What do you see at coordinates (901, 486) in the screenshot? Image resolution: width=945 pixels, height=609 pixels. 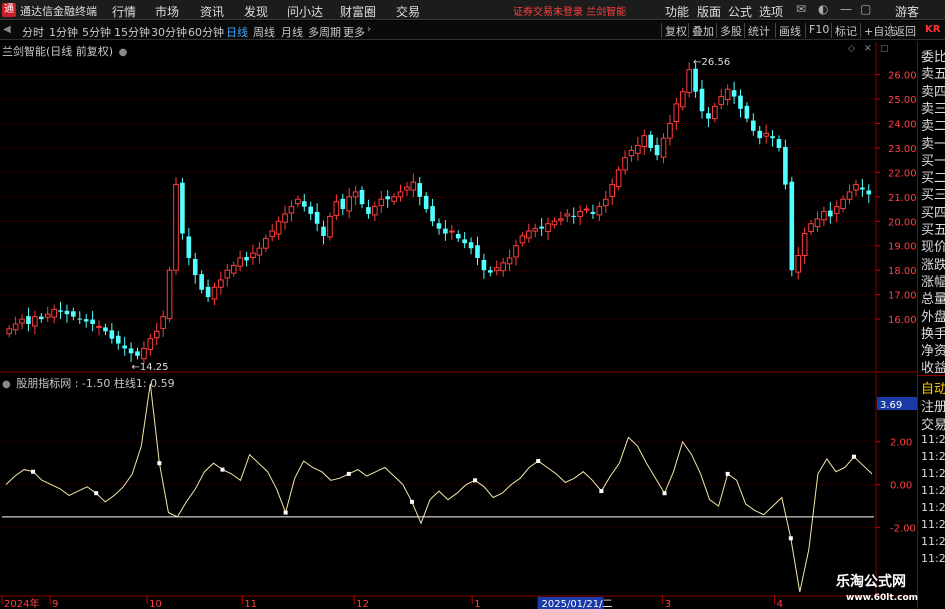 I see `indicator-tick-label: 0.00` at bounding box center [901, 486].